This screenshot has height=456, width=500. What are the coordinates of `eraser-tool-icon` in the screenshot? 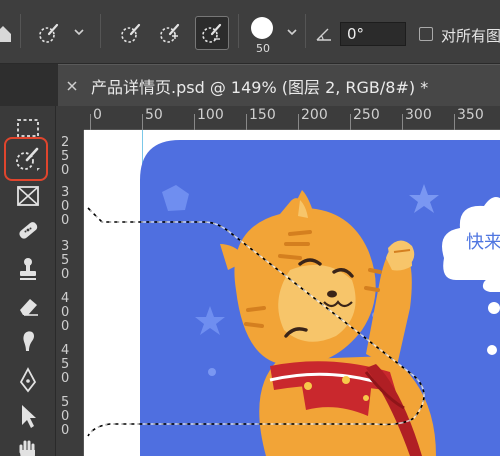 It's located at (28, 306).